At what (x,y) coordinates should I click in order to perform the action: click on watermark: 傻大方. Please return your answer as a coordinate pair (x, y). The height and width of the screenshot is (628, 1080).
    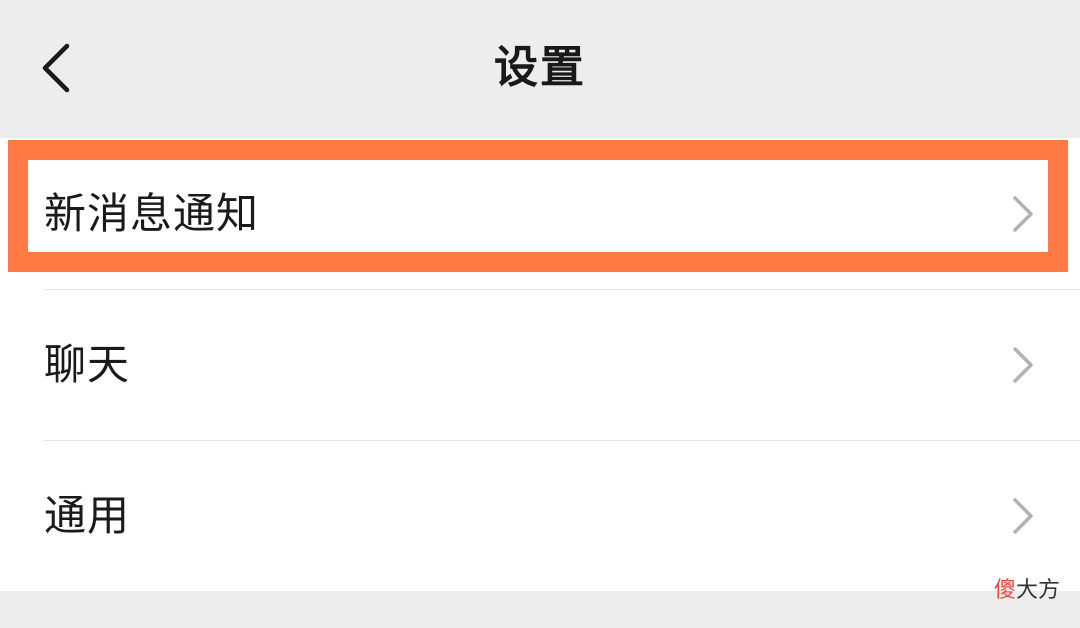
    Looking at the image, I should click on (1027, 588).